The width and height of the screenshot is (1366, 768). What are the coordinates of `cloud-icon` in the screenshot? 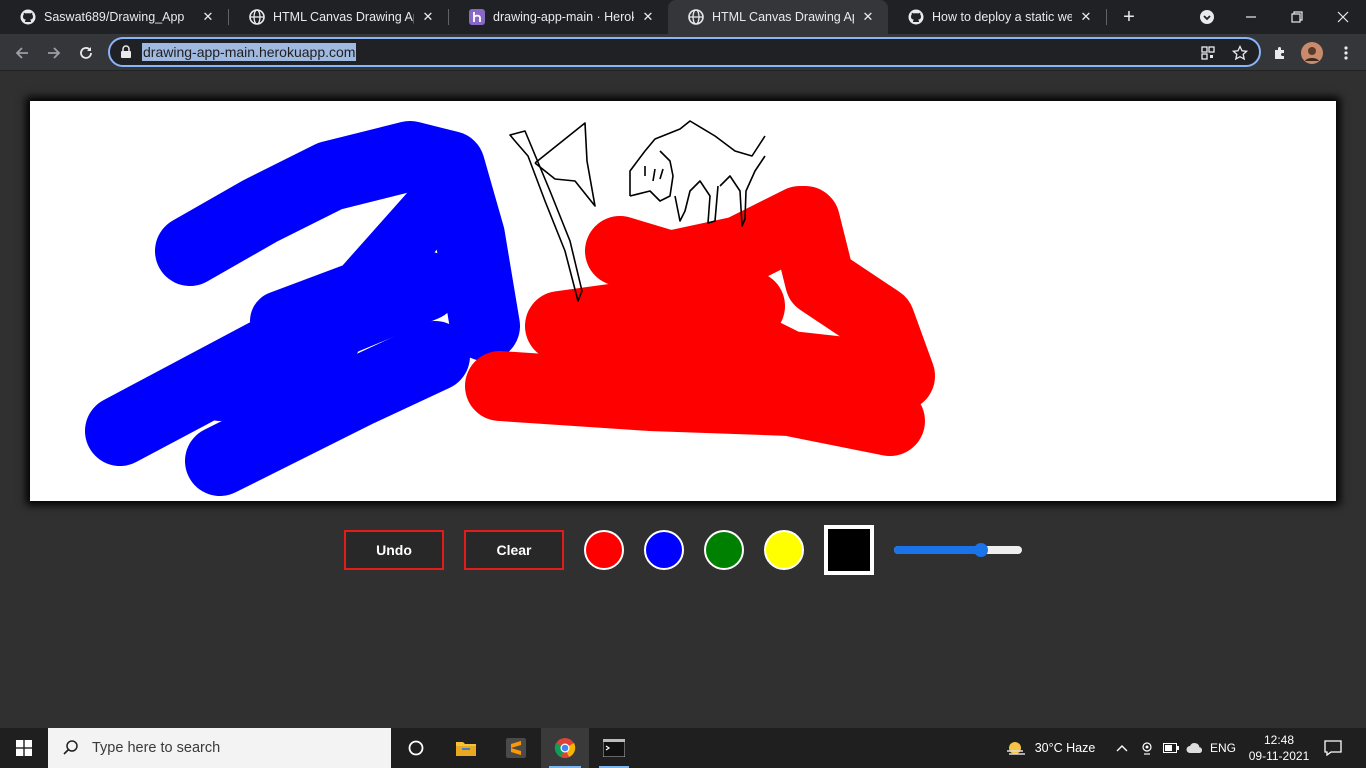 It's located at (1194, 748).